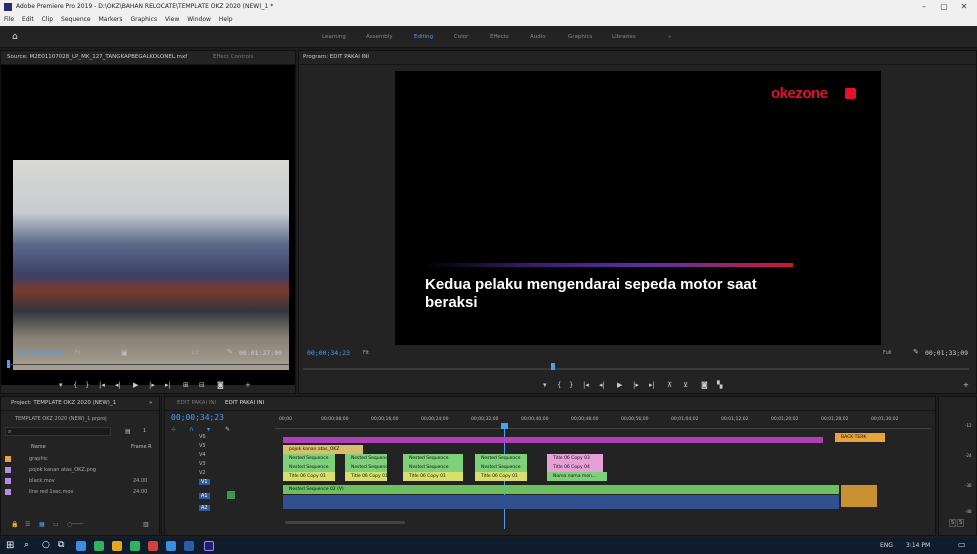 The width and height of the screenshot is (977, 554). I want to click on program-step-forward-icon: |▸, so click(636, 385).